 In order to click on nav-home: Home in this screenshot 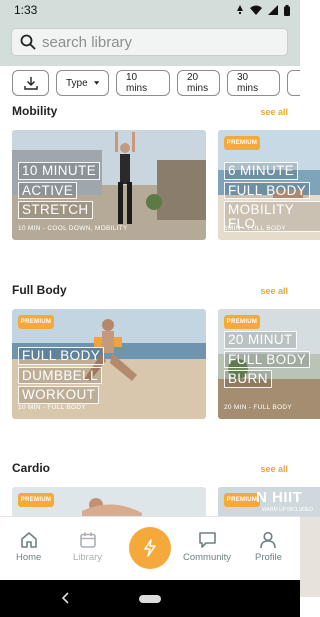, I will do `click(28, 547)`.